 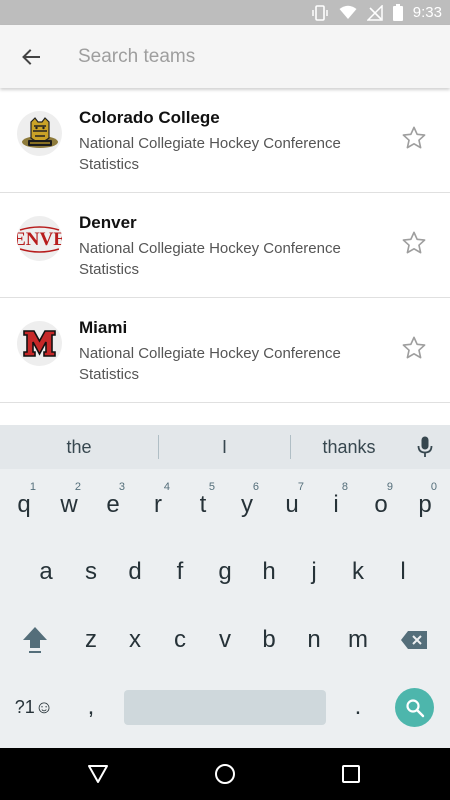 I want to click on spacebar, so click(x=225, y=707).